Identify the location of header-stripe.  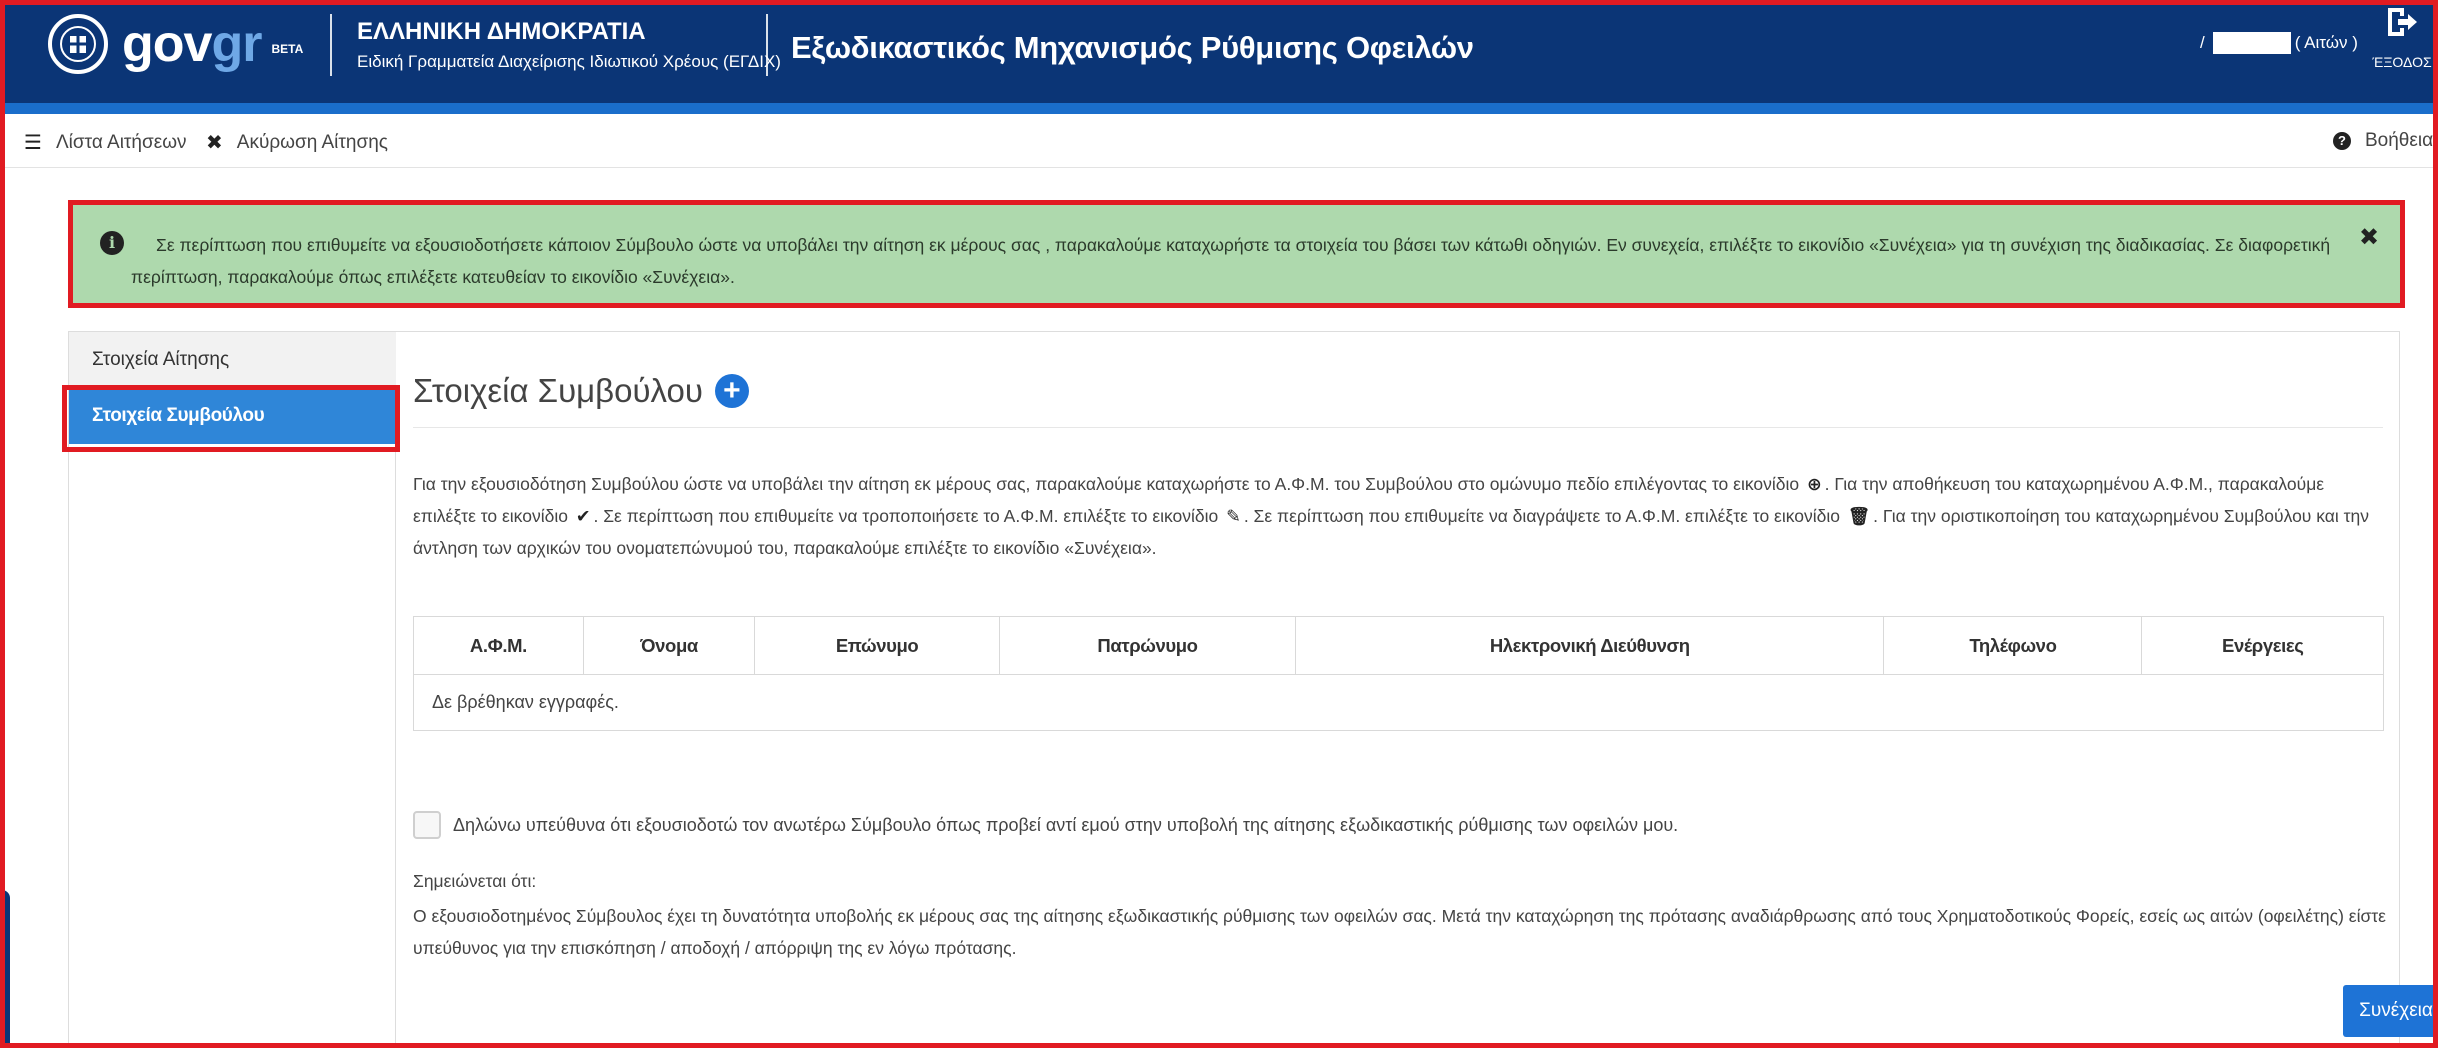
(1219, 108).